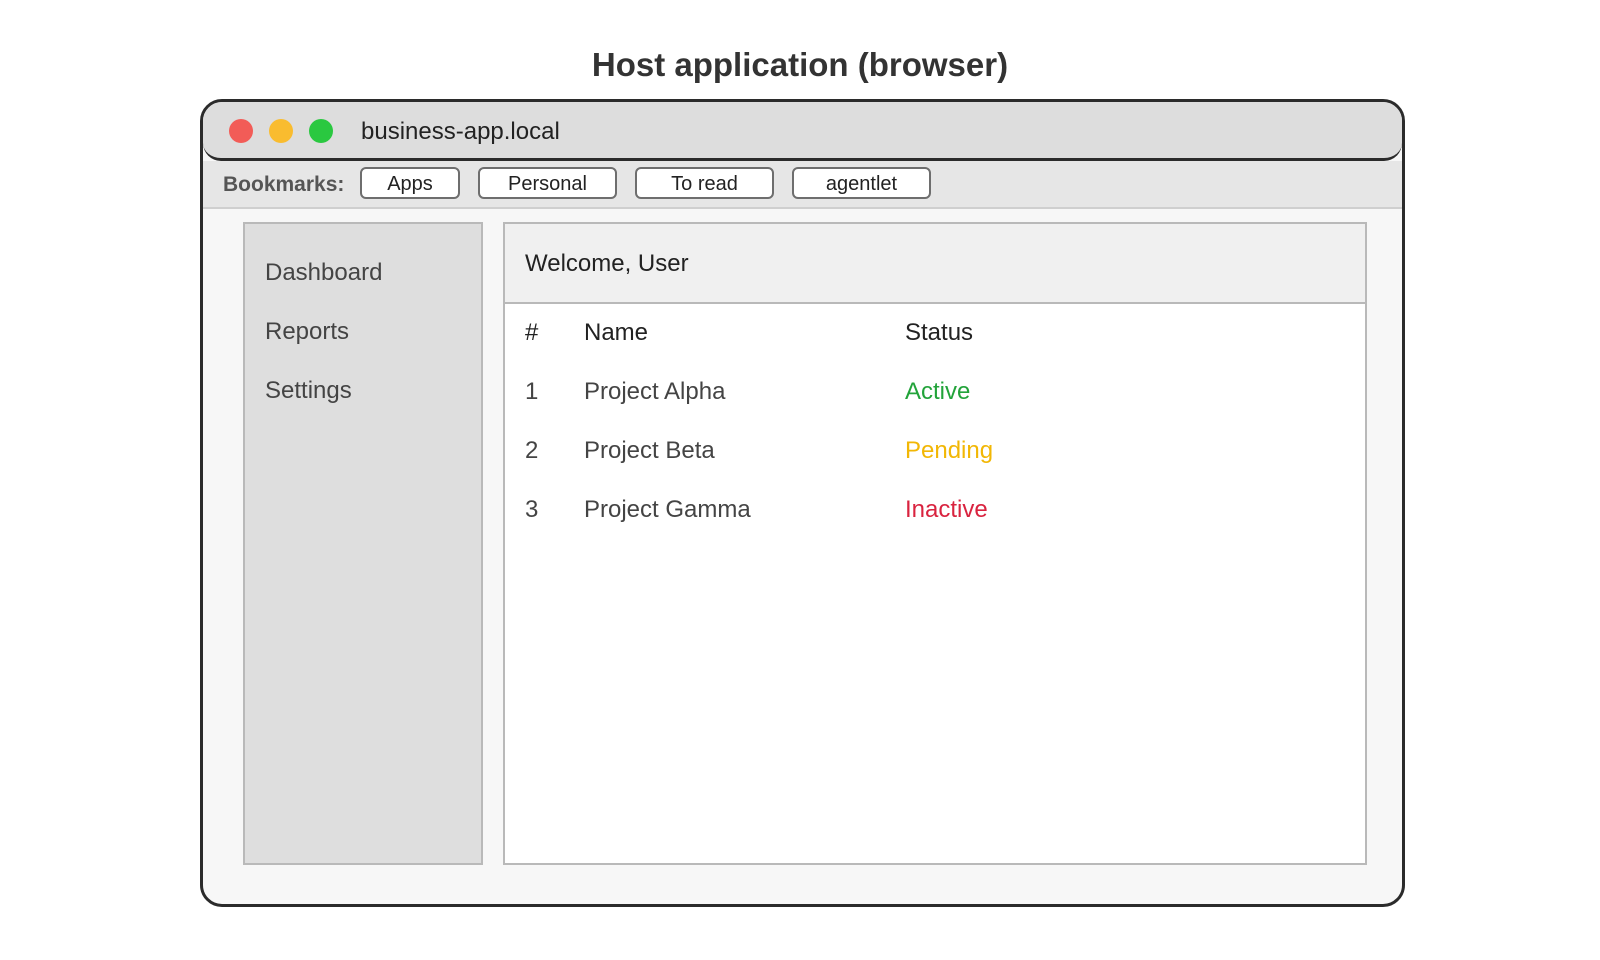 This screenshot has width=1600, height=960. What do you see at coordinates (946, 509) in the screenshot?
I see `status-badge: Inactive` at bounding box center [946, 509].